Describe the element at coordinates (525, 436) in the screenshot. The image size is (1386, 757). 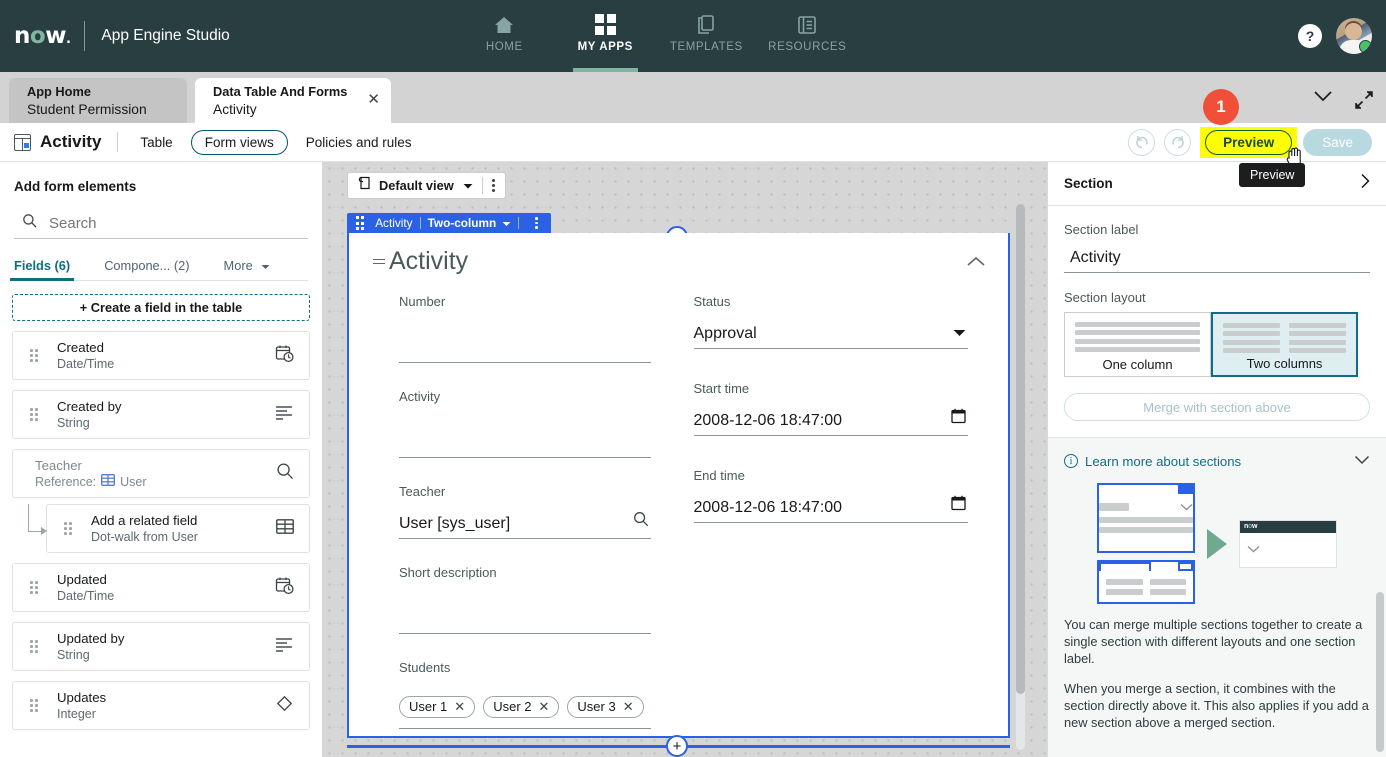
I see `activity-input` at that location.